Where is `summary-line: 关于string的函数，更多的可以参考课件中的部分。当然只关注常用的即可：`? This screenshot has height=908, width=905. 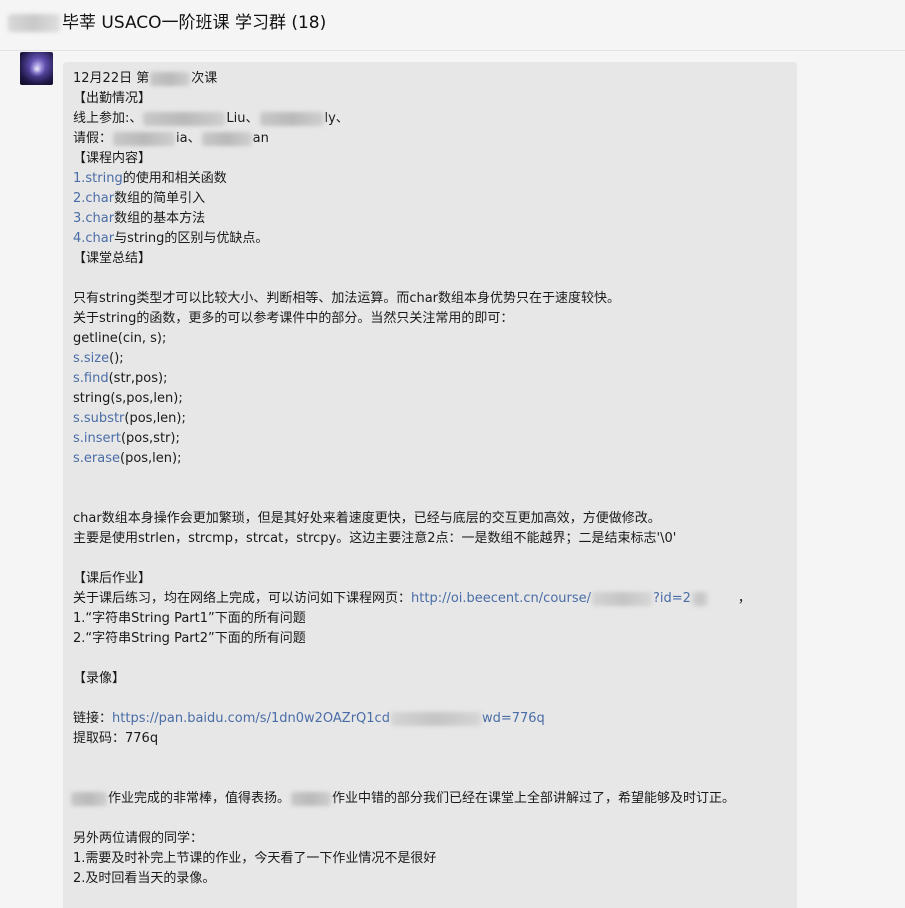 summary-line: 关于string的函数，更多的可以参考课件中的部分。当然只关注常用的即可： is located at coordinates (293, 318).